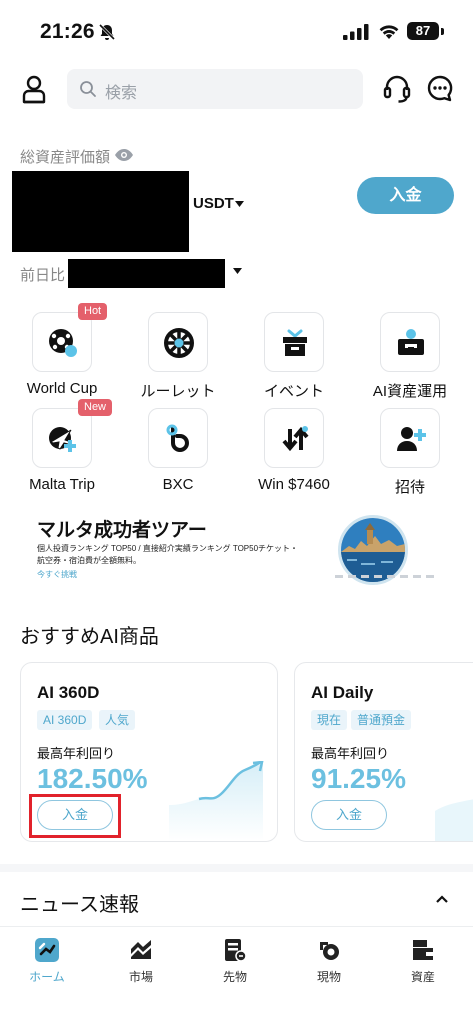  What do you see at coordinates (384, 576) in the screenshot?
I see `banner-pagination` at bounding box center [384, 576].